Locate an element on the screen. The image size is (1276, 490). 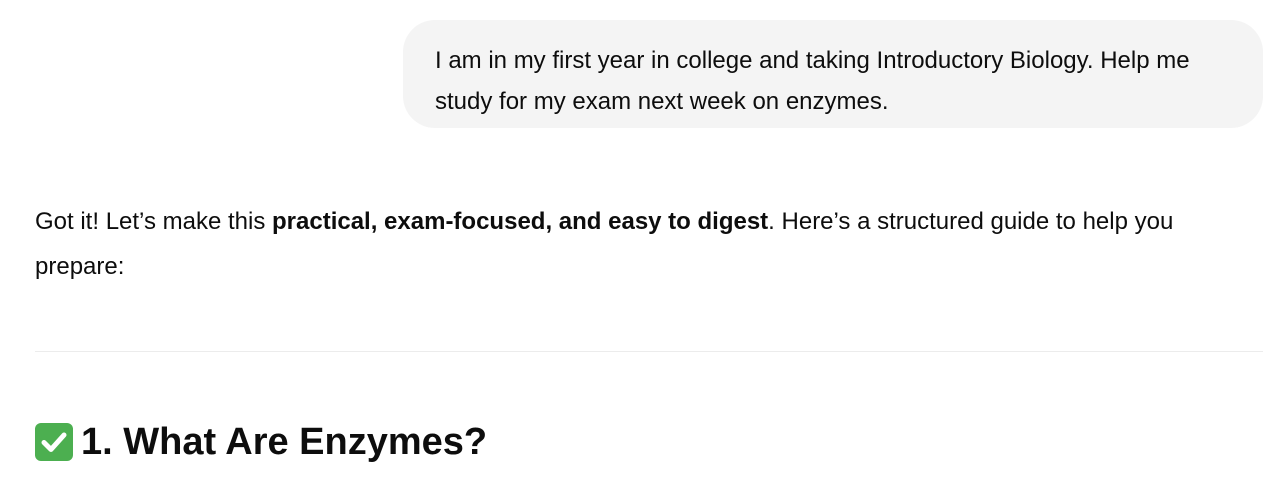
assistant-intro-prefix: Got it! Let’s make this is located at coordinates (153, 221).